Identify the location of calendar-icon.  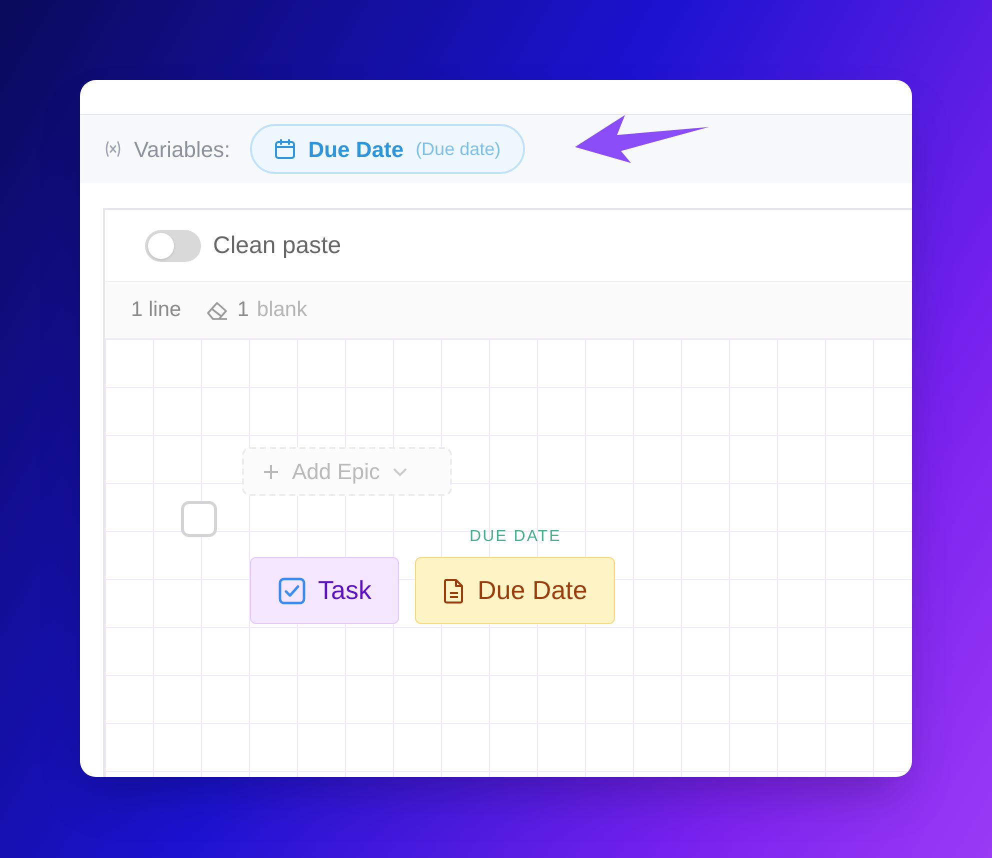
(285, 149).